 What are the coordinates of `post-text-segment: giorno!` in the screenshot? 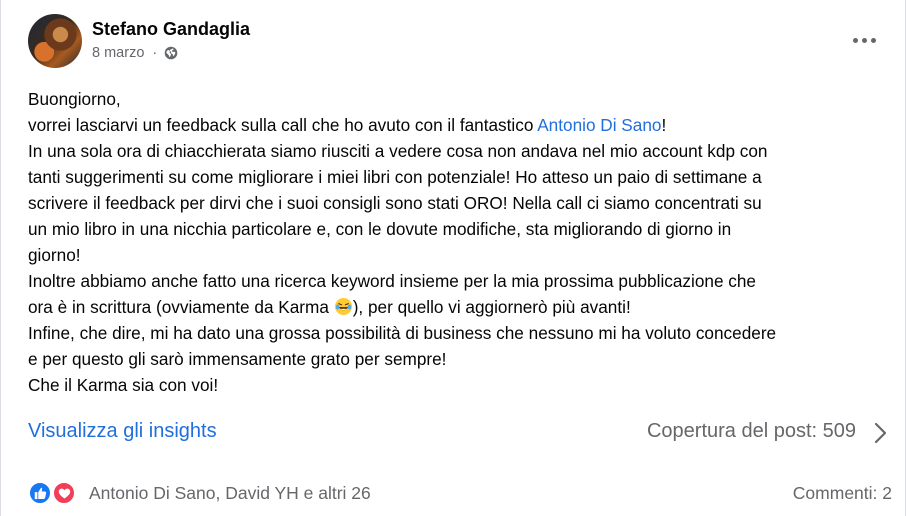 It's located at (54, 255).